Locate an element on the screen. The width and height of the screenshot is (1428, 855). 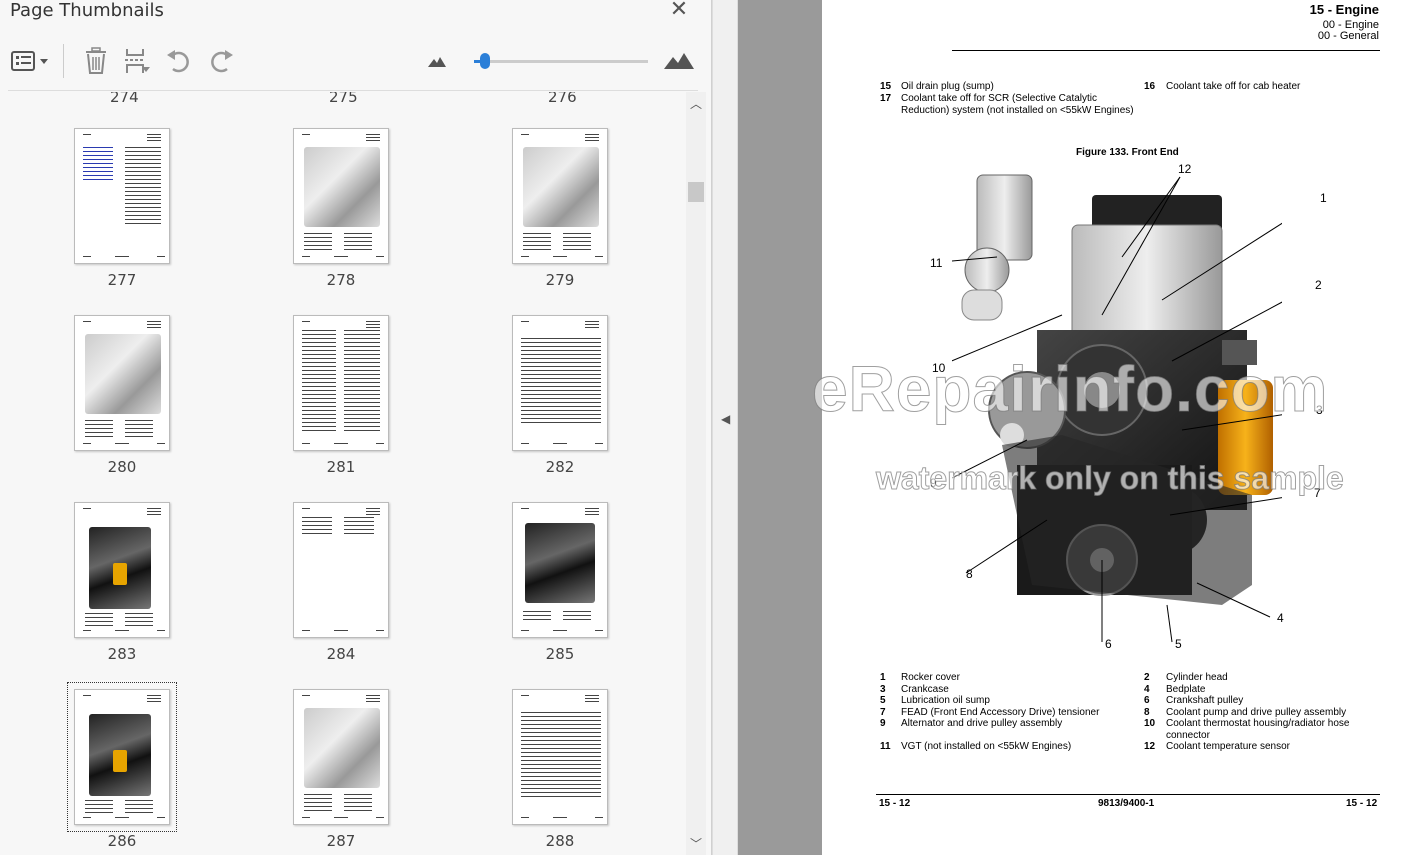
rotate-counterclockwise-icon is located at coordinates (178, 61).